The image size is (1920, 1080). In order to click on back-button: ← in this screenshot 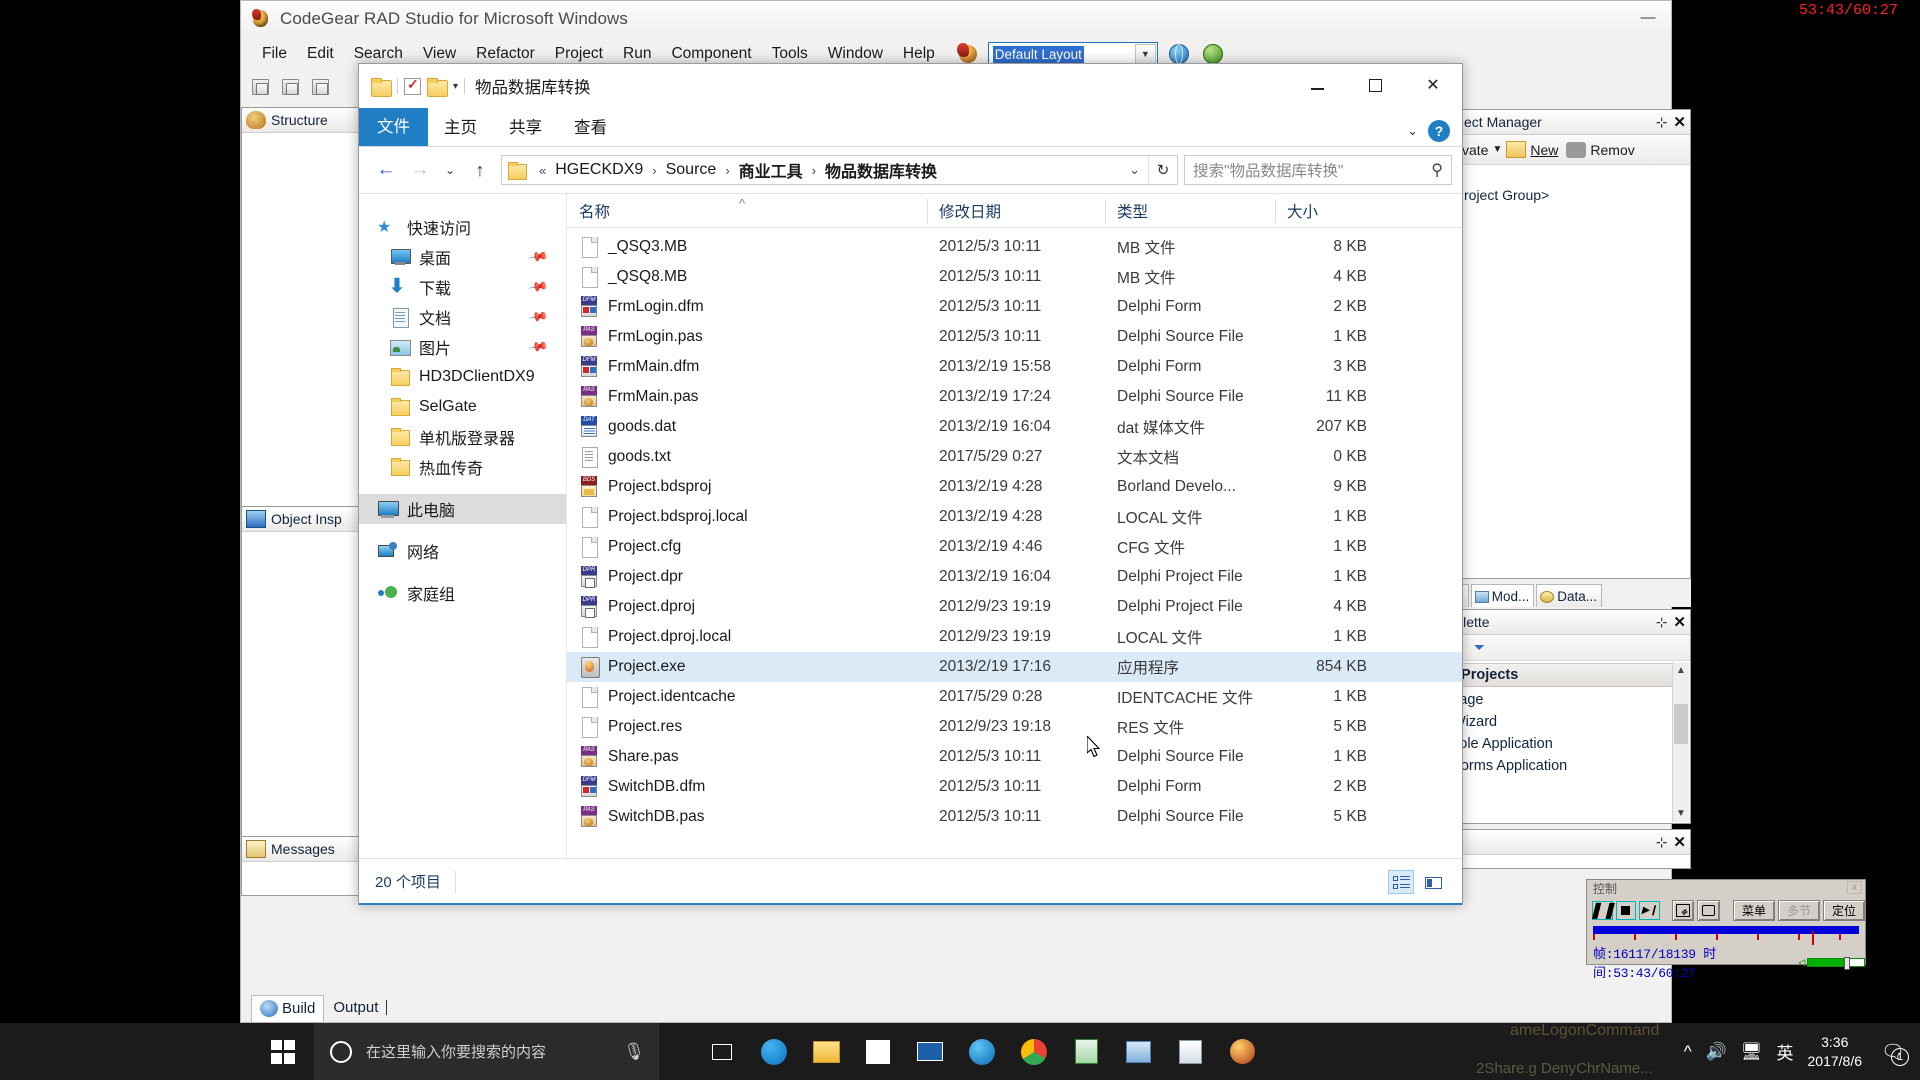, I will do `click(386, 170)`.